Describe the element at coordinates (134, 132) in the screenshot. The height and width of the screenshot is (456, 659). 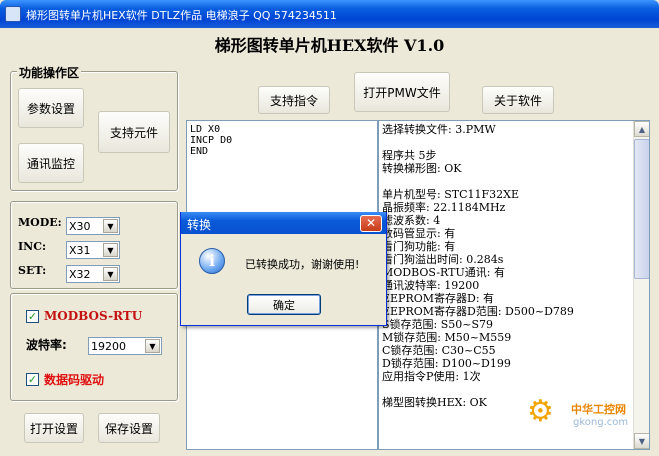
I see `supported-elements-button: 支持元件` at that location.